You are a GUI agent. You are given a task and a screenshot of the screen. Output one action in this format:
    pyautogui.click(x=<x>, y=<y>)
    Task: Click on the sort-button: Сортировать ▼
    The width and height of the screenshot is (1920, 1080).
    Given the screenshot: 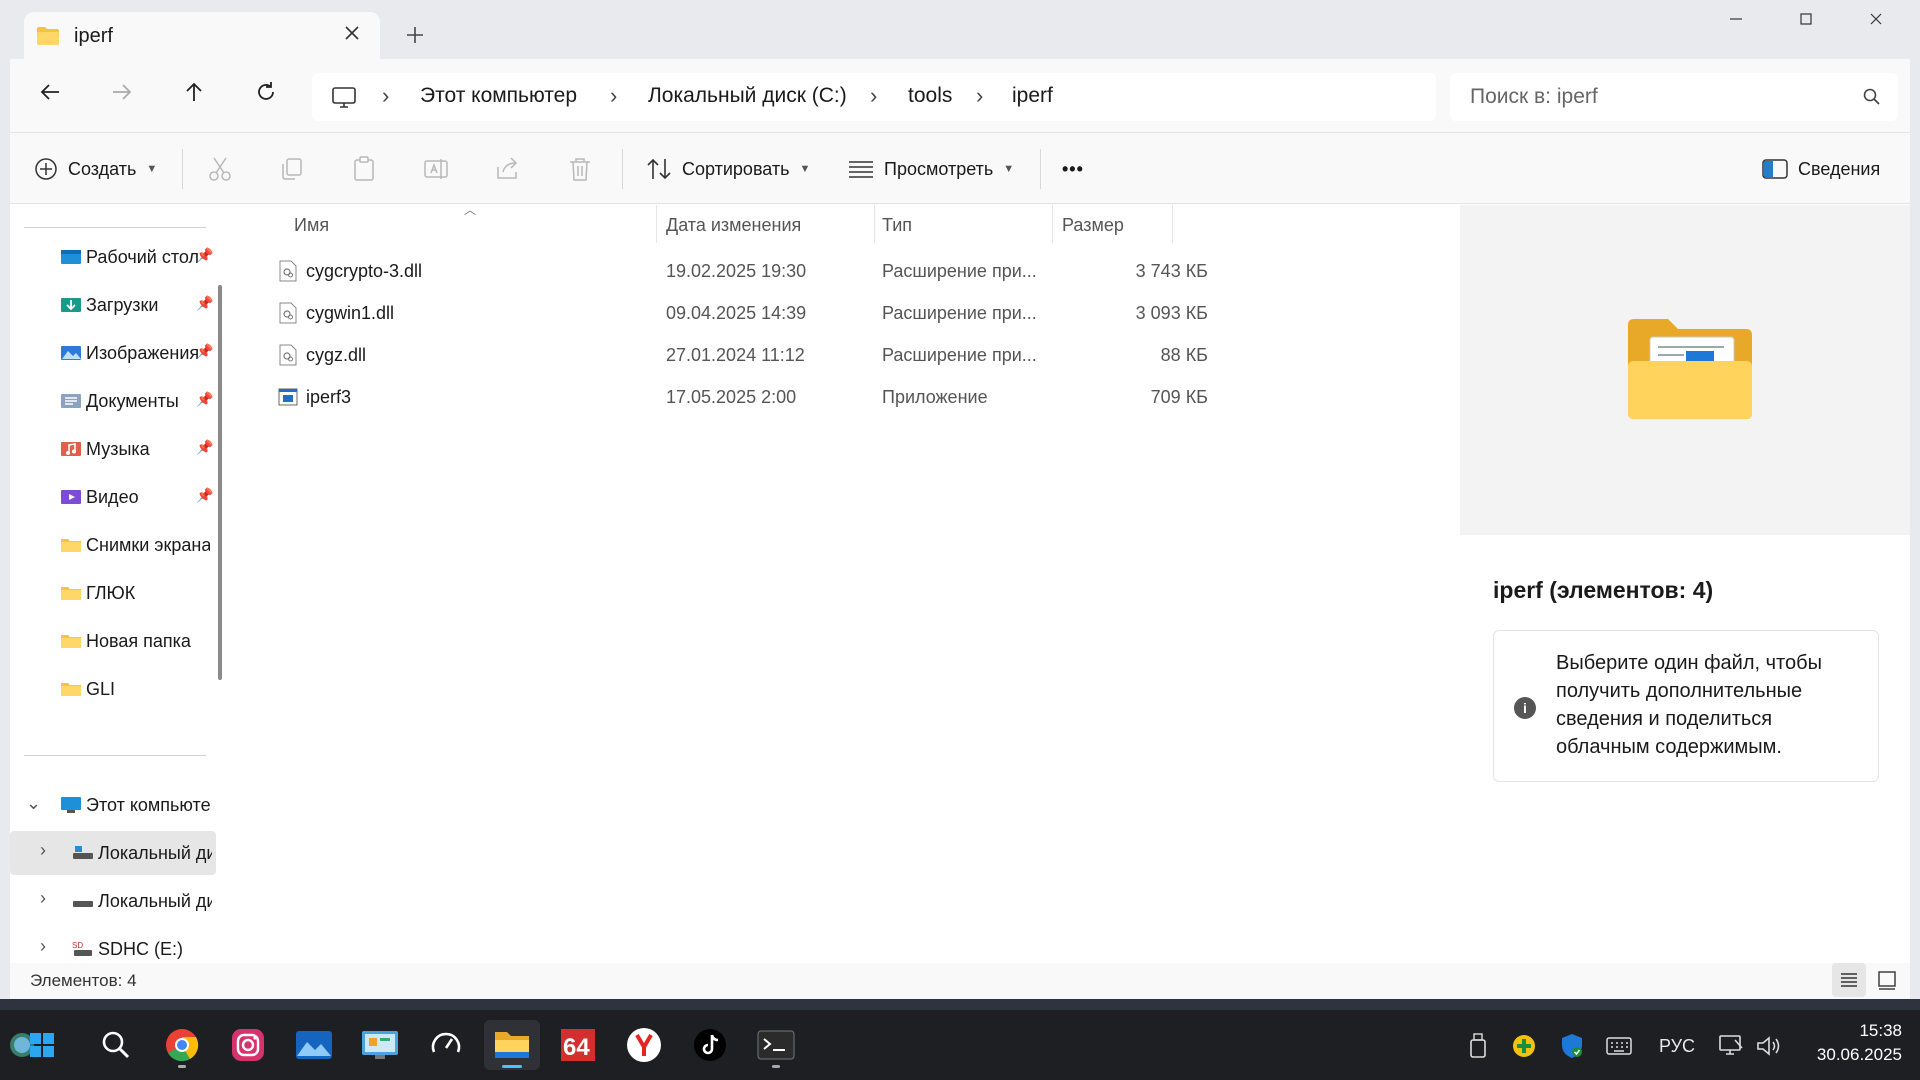 What is the action you would take?
    pyautogui.click(x=728, y=169)
    